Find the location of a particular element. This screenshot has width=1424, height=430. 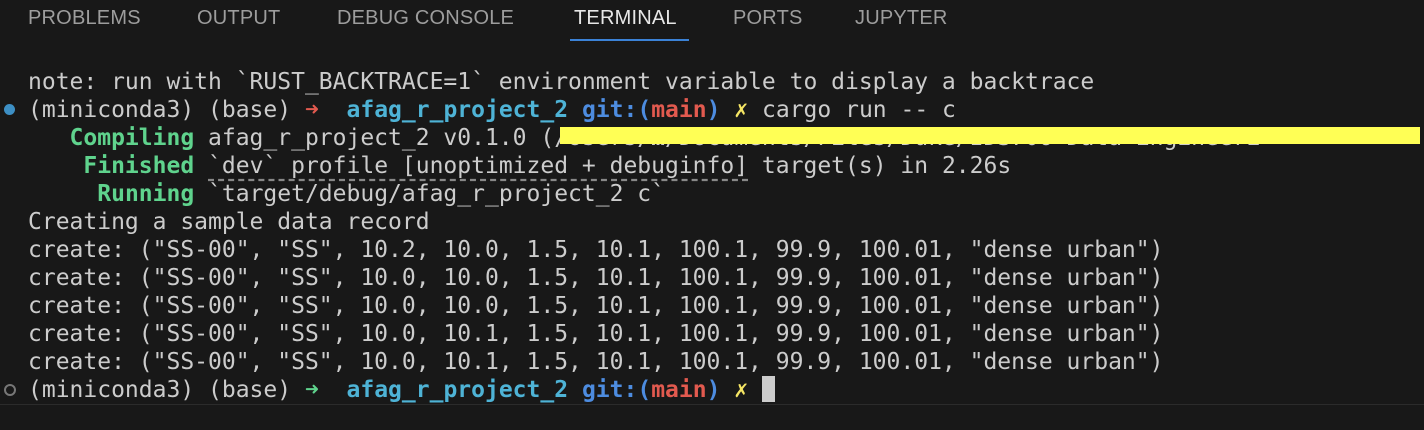

tab-jupyter: JUPYTER is located at coordinates (901, 18).